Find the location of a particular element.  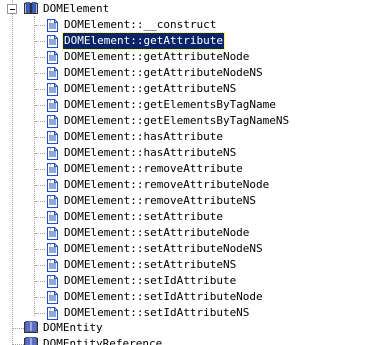

tree-leaf-item: ? DOMElement::setAttributeNS is located at coordinates (190, 265).